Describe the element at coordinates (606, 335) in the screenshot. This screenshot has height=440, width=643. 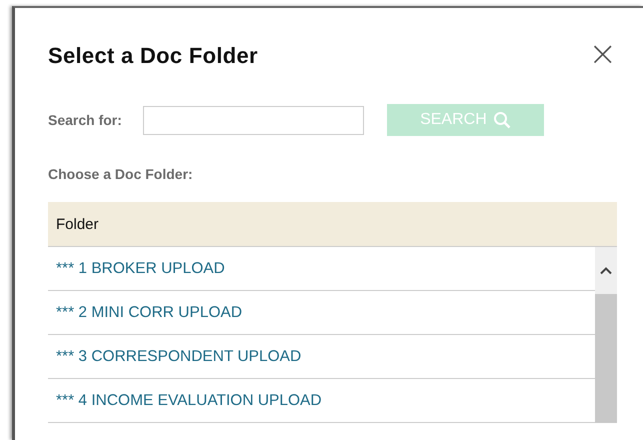
I see `scrollbar` at that location.